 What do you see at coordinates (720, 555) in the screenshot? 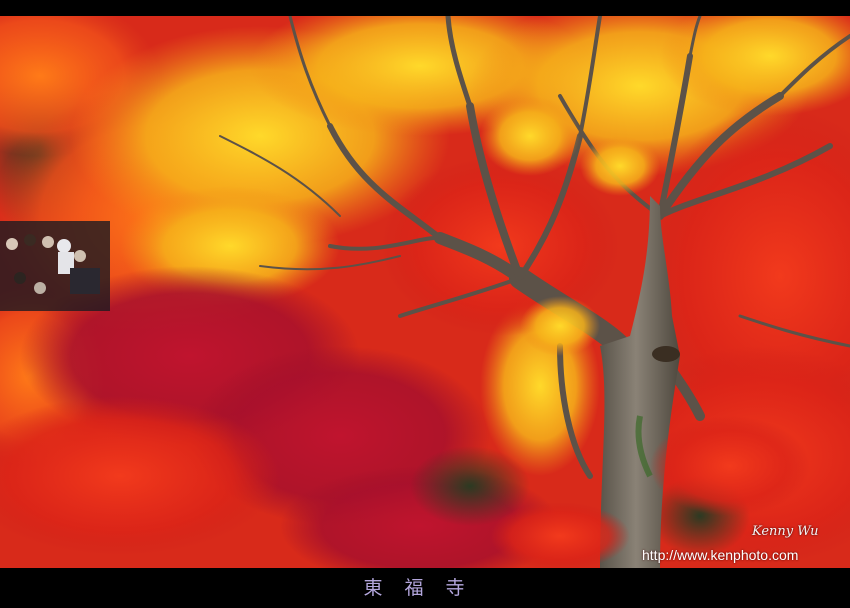
I see `website-watermark: http://www.kenphoto.com` at bounding box center [720, 555].